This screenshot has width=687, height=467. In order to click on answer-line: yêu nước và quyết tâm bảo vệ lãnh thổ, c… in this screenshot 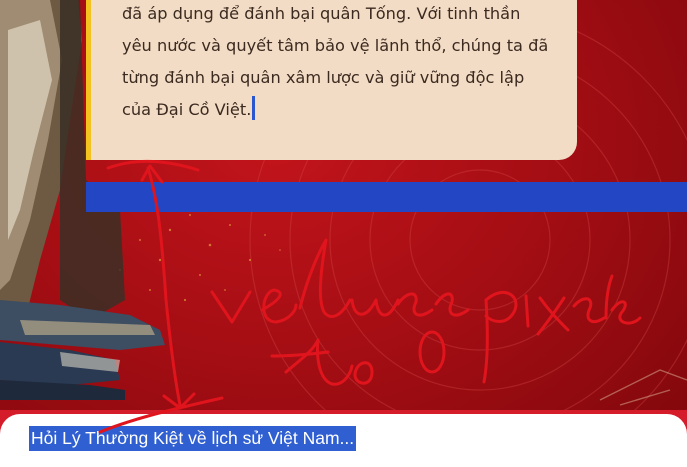, I will do `click(335, 45)`.